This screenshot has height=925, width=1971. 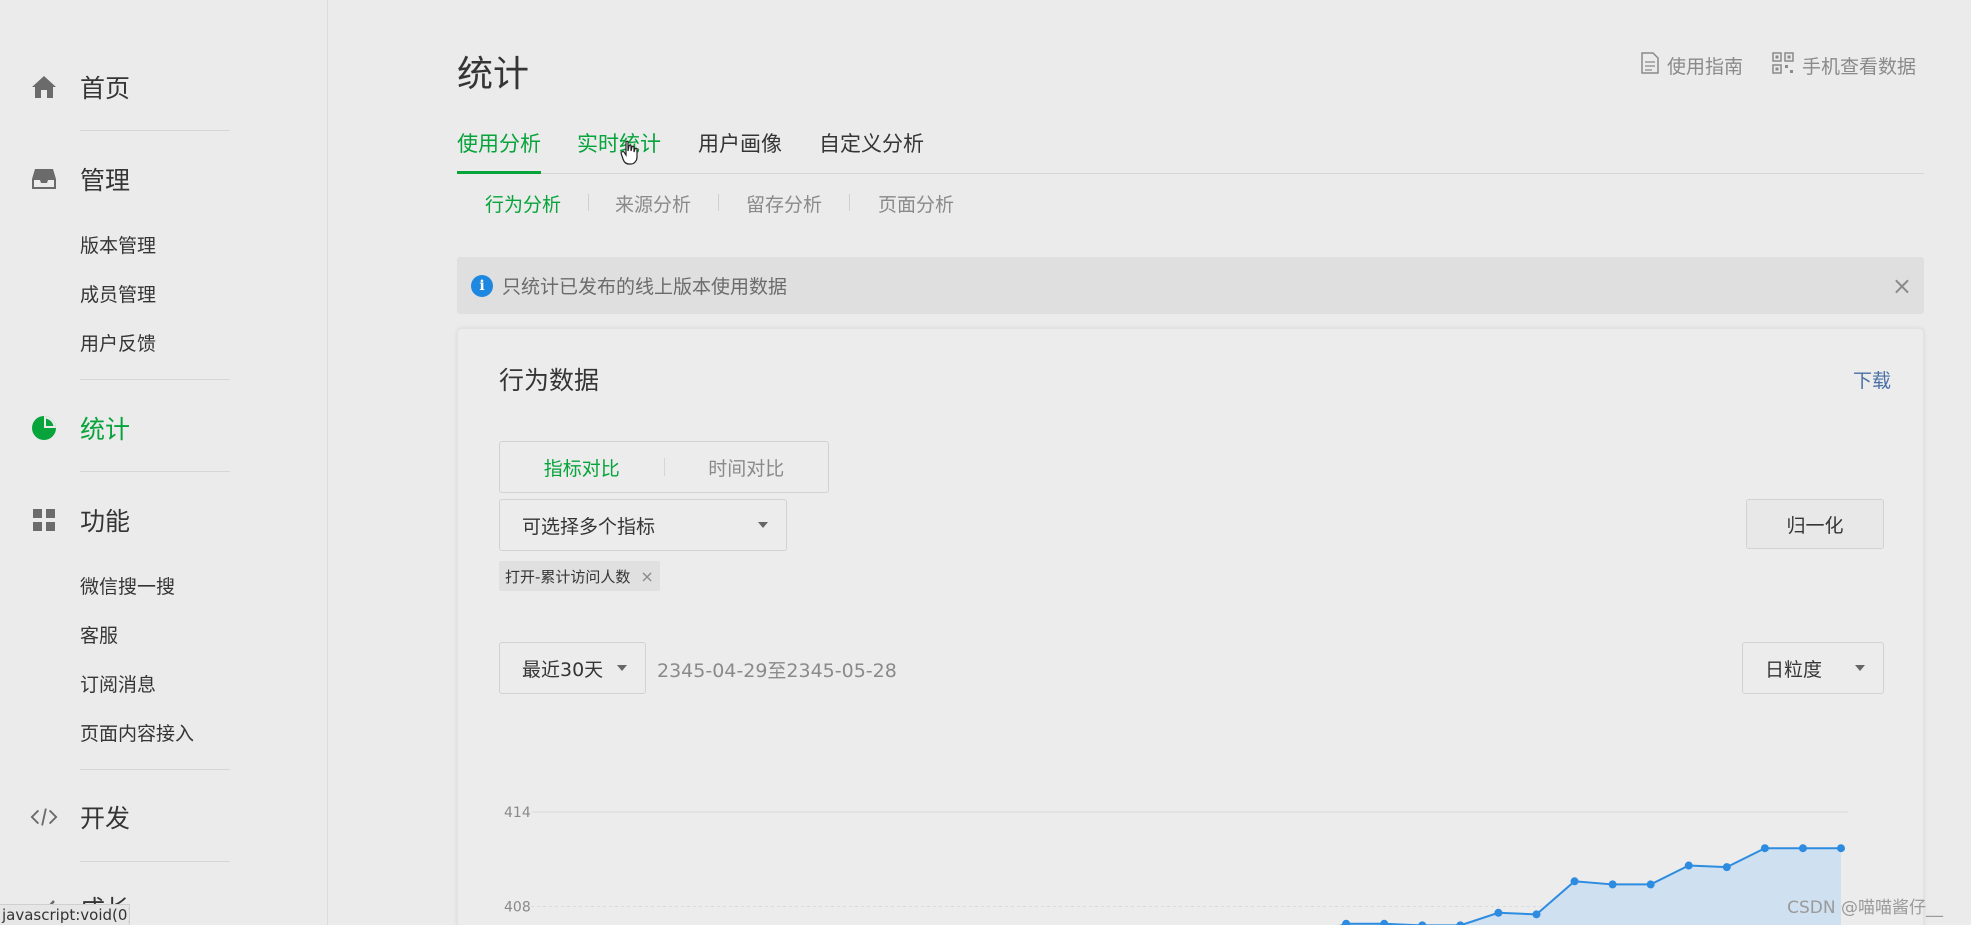 What do you see at coordinates (589, 526) in the screenshot?
I see `metric-select-value: 可选择多个指标` at bounding box center [589, 526].